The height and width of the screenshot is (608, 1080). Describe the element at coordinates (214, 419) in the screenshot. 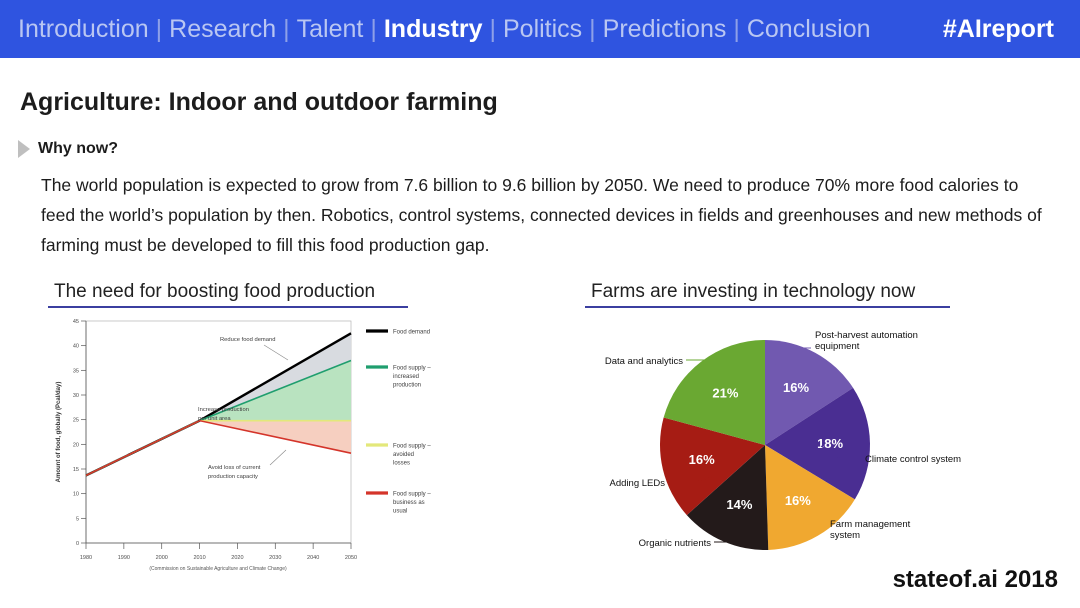

I see `annotation-increase-production-2: per unit area` at that location.